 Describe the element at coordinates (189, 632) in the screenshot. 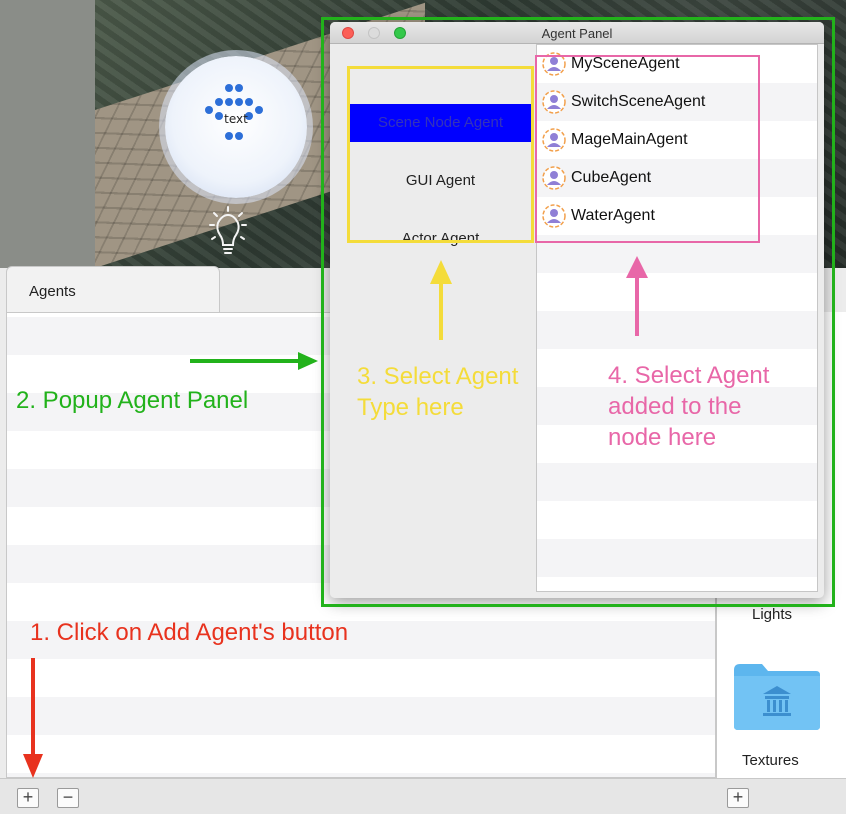

I see `step-1-note: 1. Click on Add Agent's button` at that location.